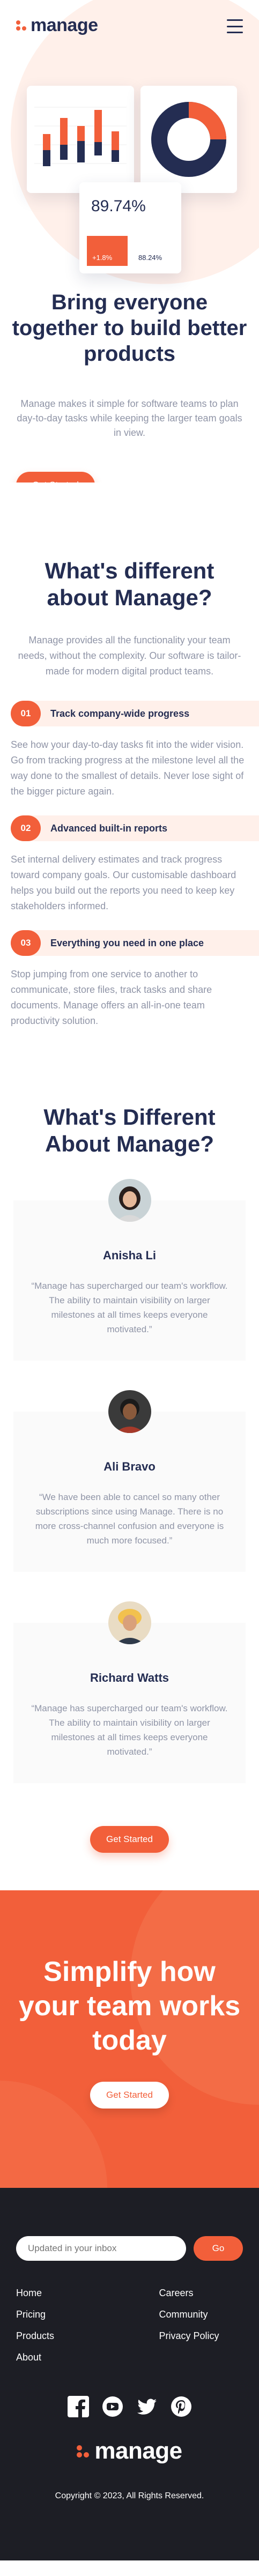 This screenshot has width=259, height=2576. Describe the element at coordinates (101, 2249) in the screenshot. I see `newsletter-input` at that location.